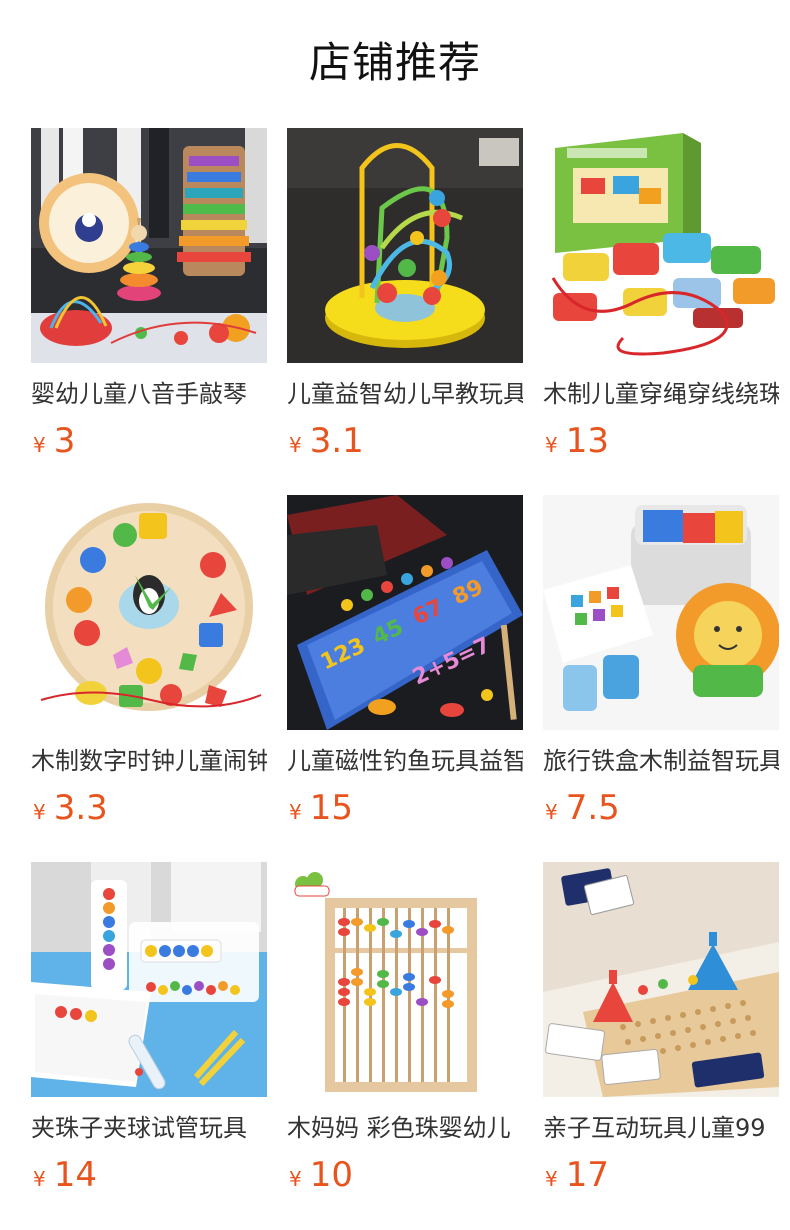  What do you see at coordinates (405, 394) in the screenshot?
I see `product-name: 儿童益智幼儿早教玩具` at bounding box center [405, 394].